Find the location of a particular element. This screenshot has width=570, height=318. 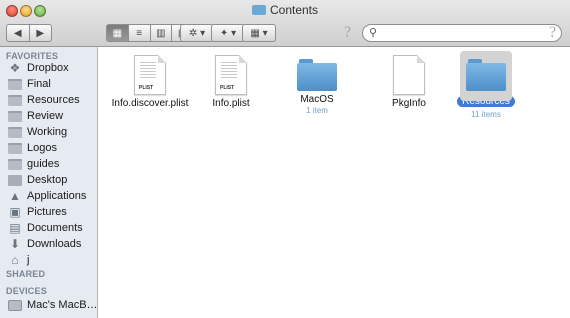

back-arrow-icon: ◀ is located at coordinates (17, 33).